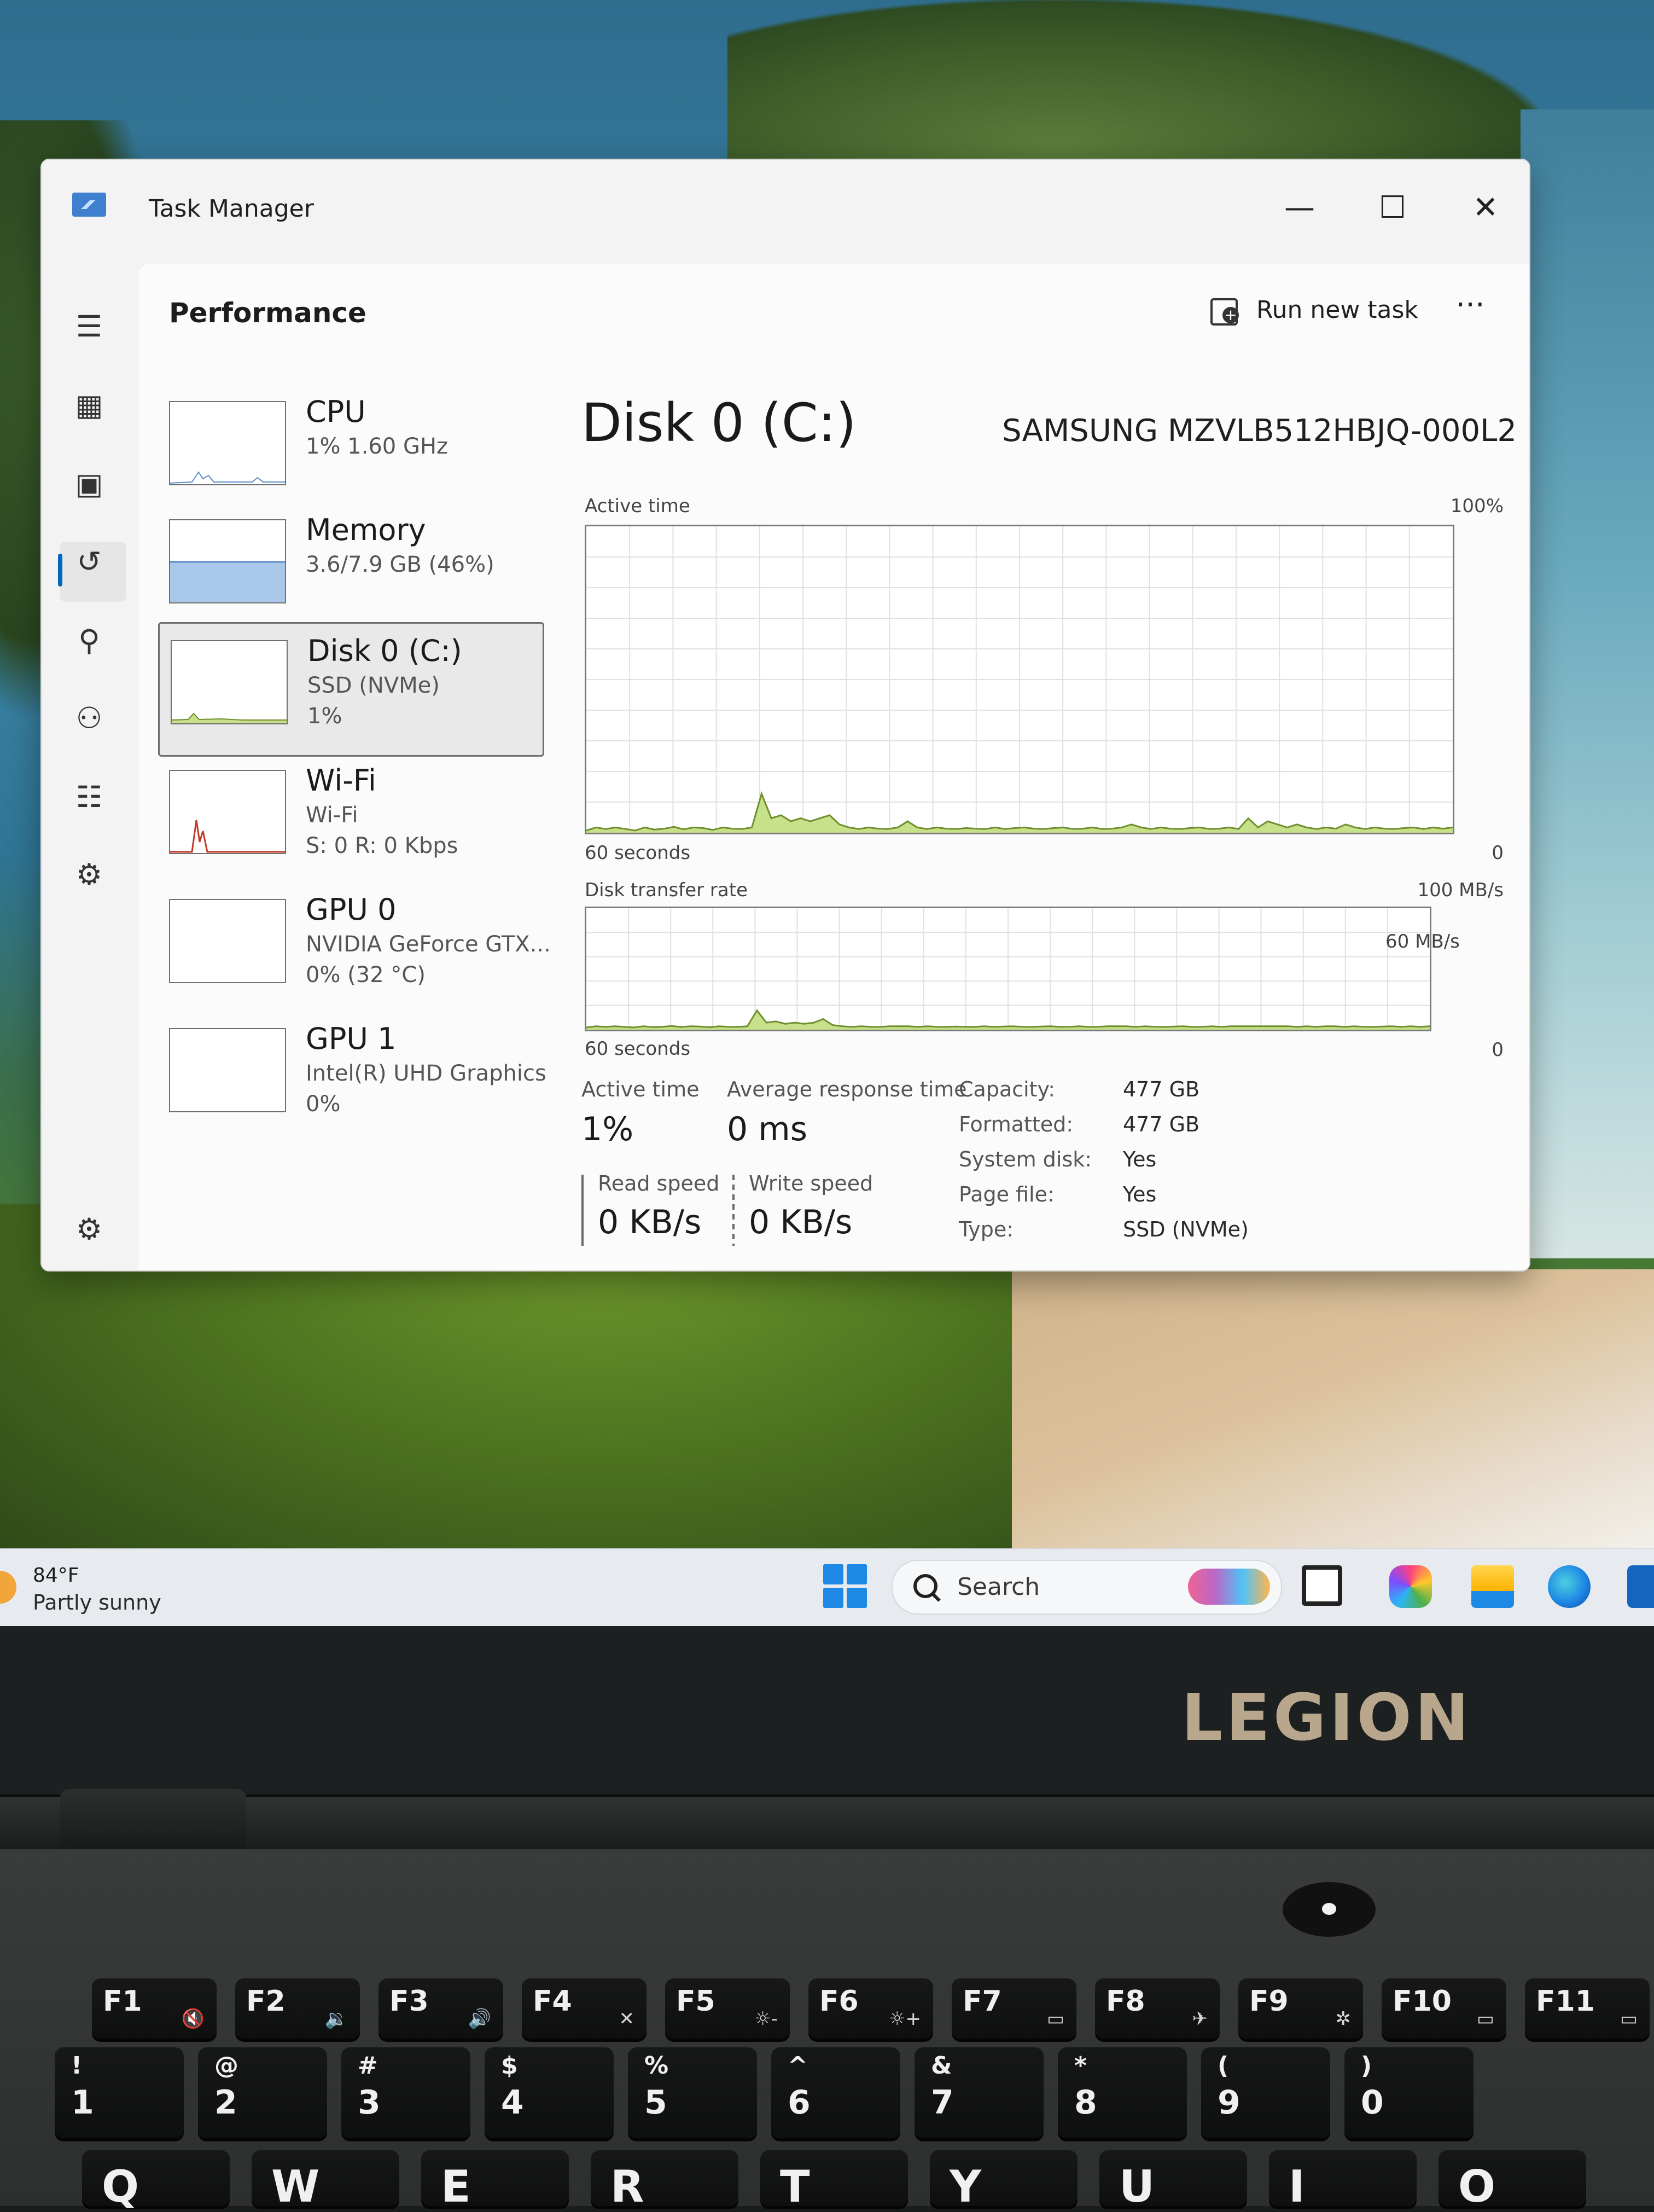 The image size is (1654, 2212). What do you see at coordinates (835, 2092) in the screenshot?
I see `number-key: ^ 6` at bounding box center [835, 2092].